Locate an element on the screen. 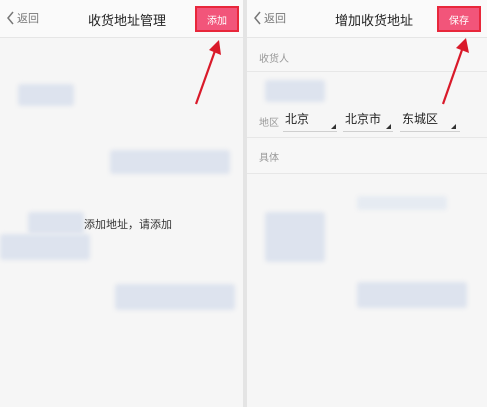 The width and height of the screenshot is (487, 407). detail-field: 具体 is located at coordinates (367, 157).